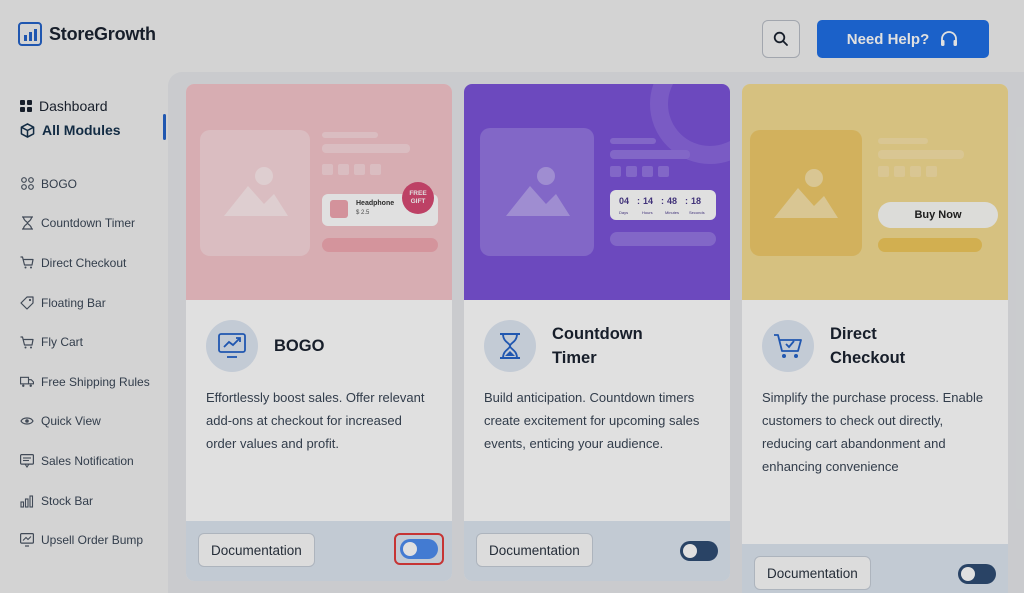 Image resolution: width=1024 pixels, height=593 pixels. What do you see at coordinates (363, 213) in the screenshot?
I see `hero-product-price: $ 2.5` at bounding box center [363, 213].